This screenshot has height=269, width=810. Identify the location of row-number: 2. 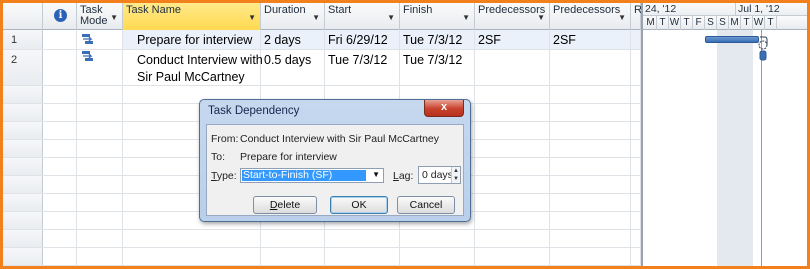
(23, 67).